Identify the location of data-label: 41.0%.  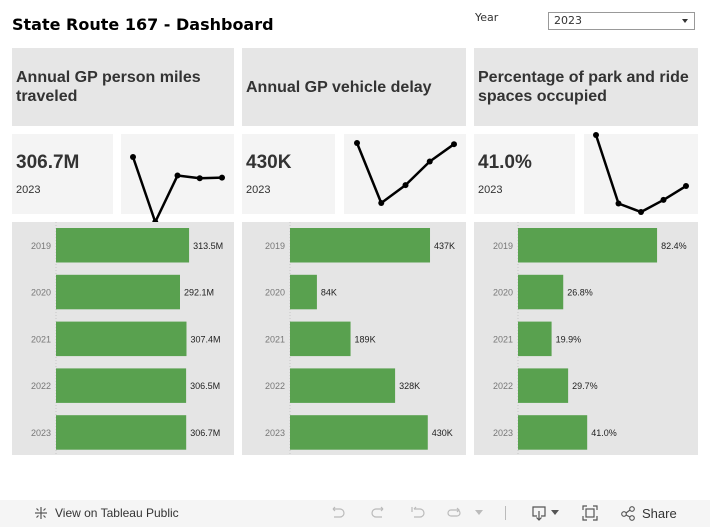
(604, 433).